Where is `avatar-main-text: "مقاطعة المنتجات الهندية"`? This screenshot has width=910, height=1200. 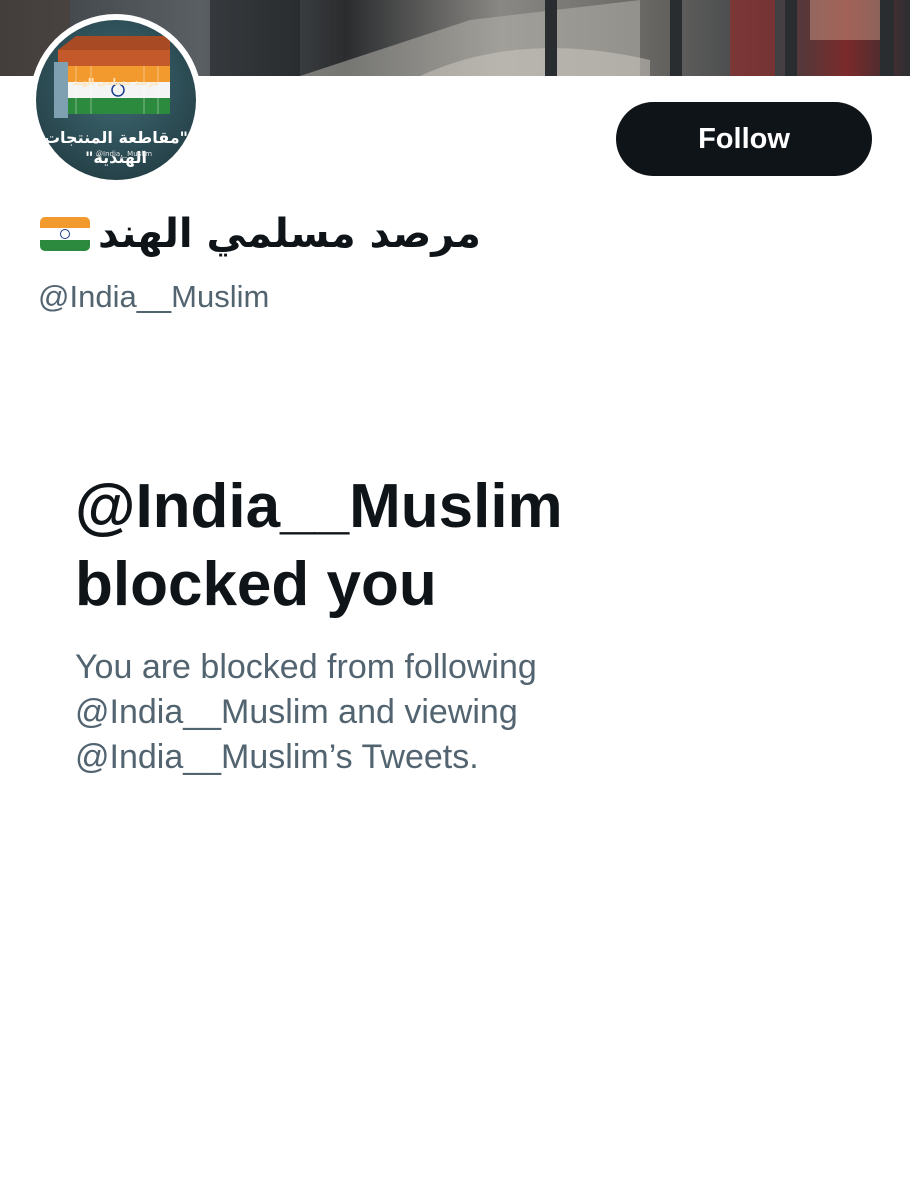 avatar-main-text: "مقاطعة المنتجات الهندية" is located at coordinates (116, 148).